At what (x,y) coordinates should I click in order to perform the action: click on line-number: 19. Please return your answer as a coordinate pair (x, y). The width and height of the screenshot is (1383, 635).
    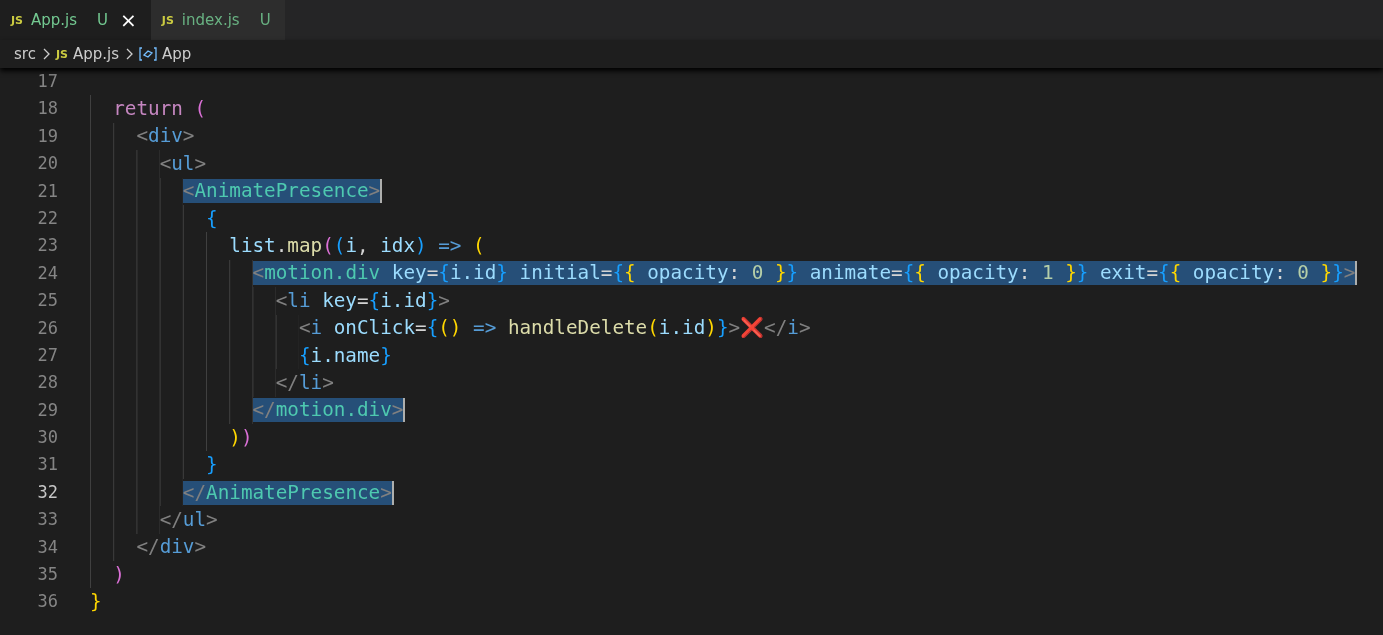
    Looking at the image, I should click on (47, 136).